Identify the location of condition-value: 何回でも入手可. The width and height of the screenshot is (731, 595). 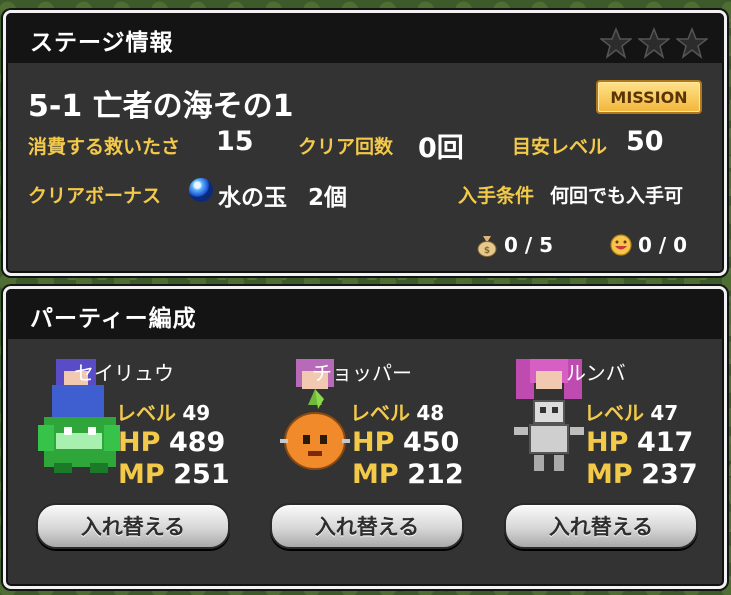
(617, 196).